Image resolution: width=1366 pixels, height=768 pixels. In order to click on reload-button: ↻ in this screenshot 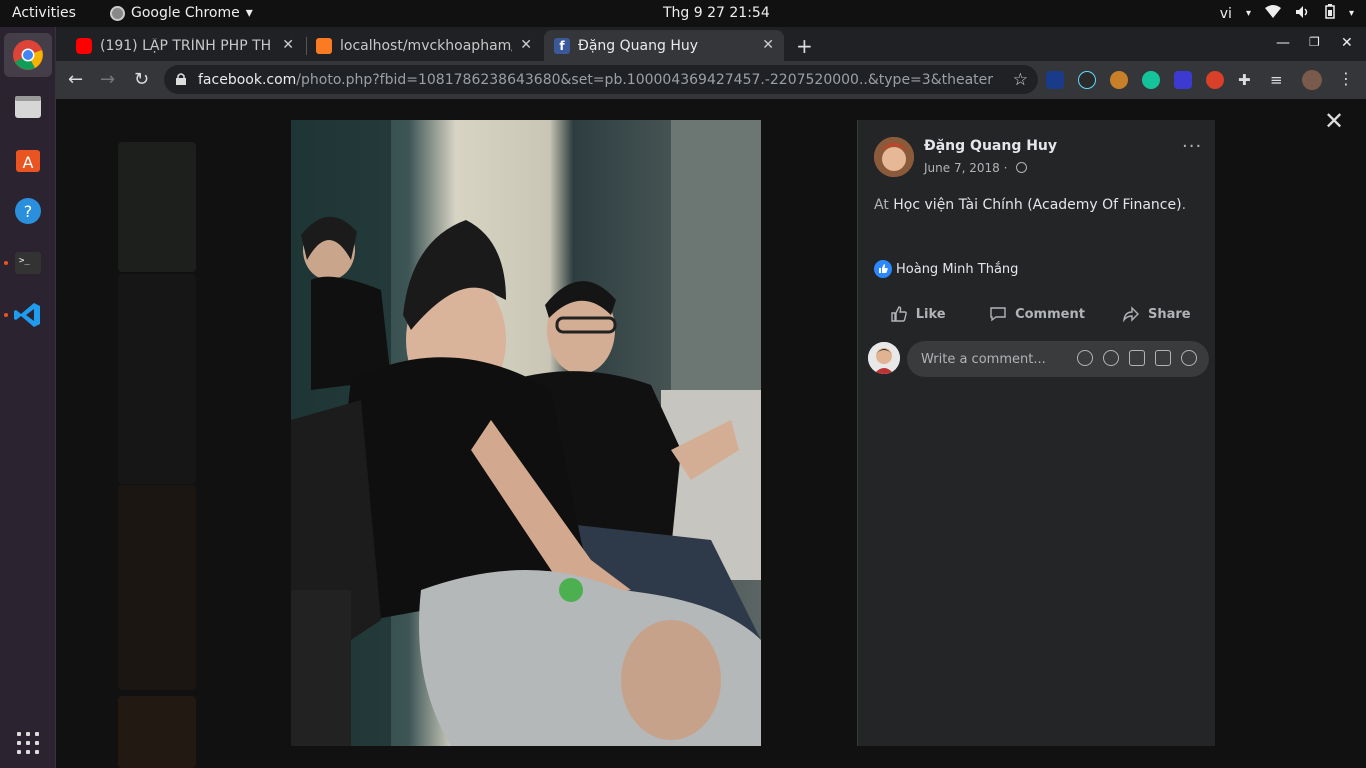, I will do `click(141, 79)`.